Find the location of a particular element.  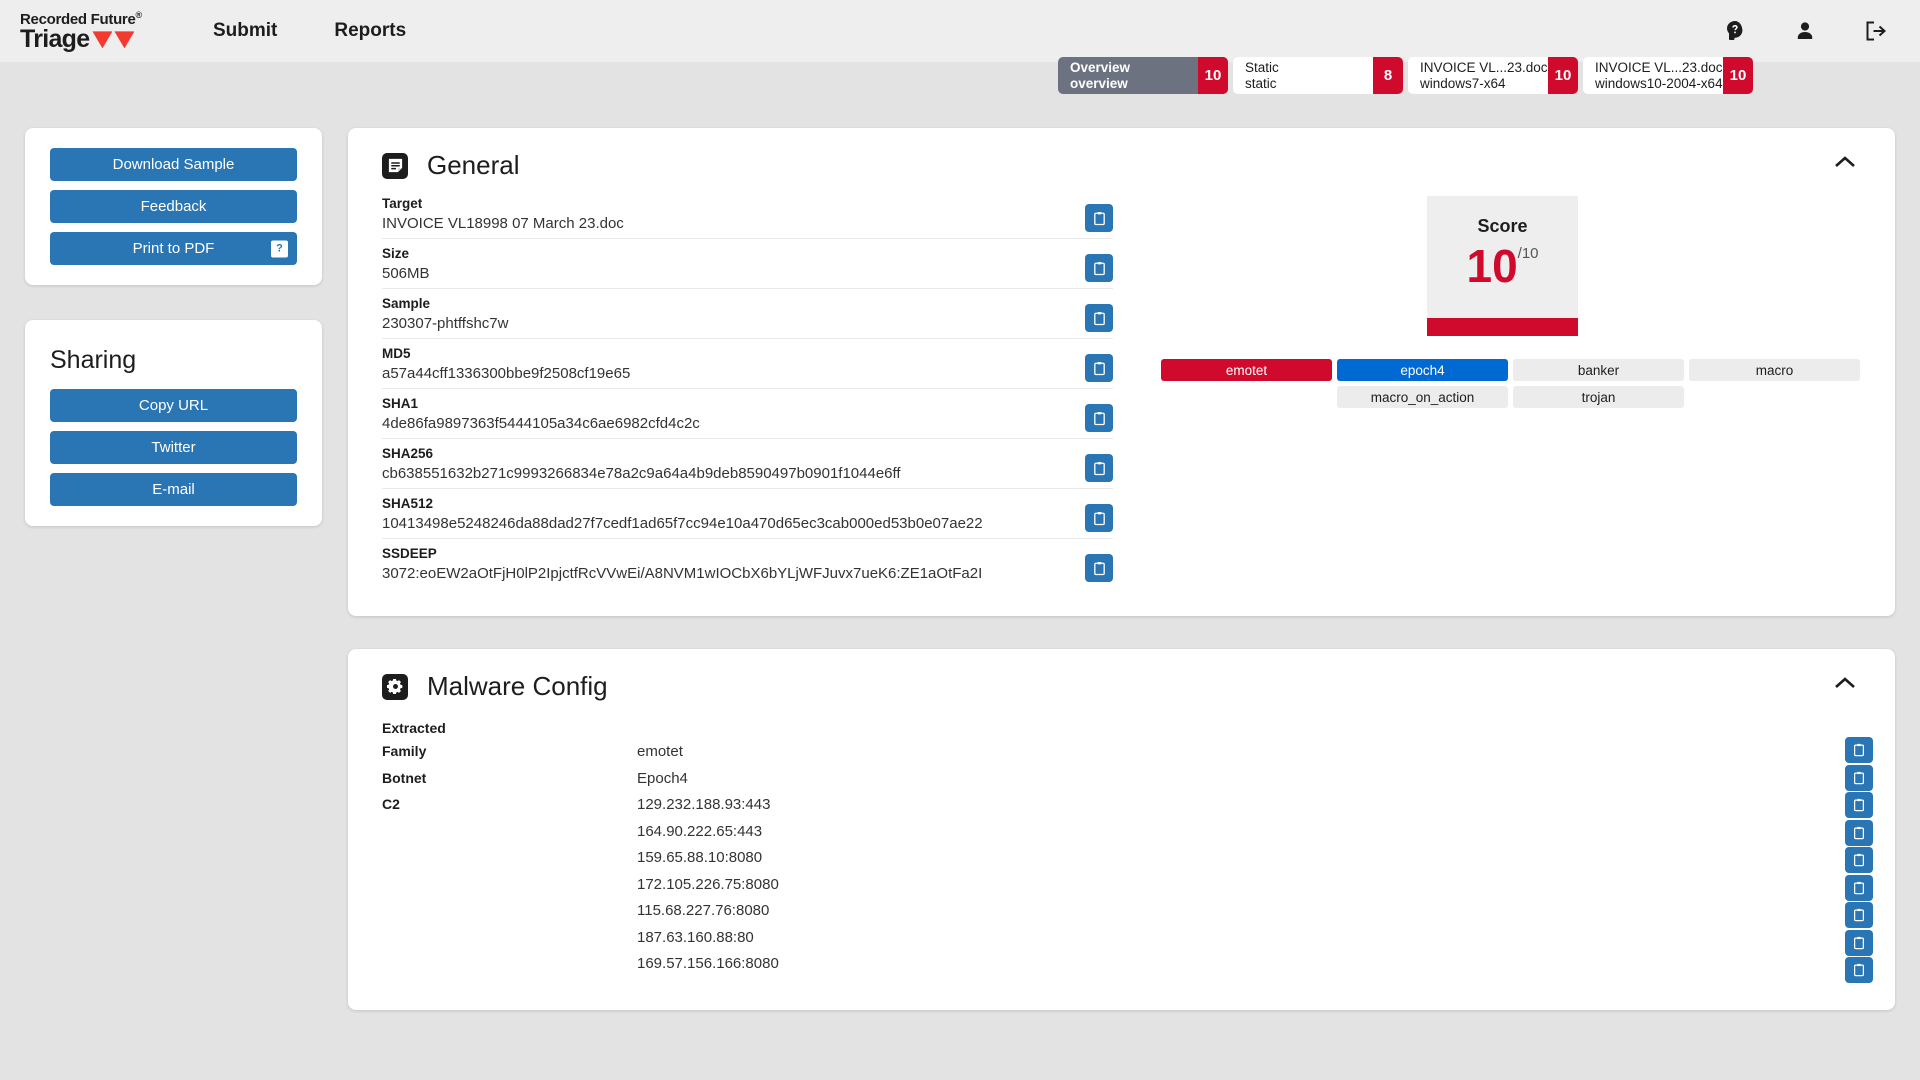

score-bar is located at coordinates (1502, 327).